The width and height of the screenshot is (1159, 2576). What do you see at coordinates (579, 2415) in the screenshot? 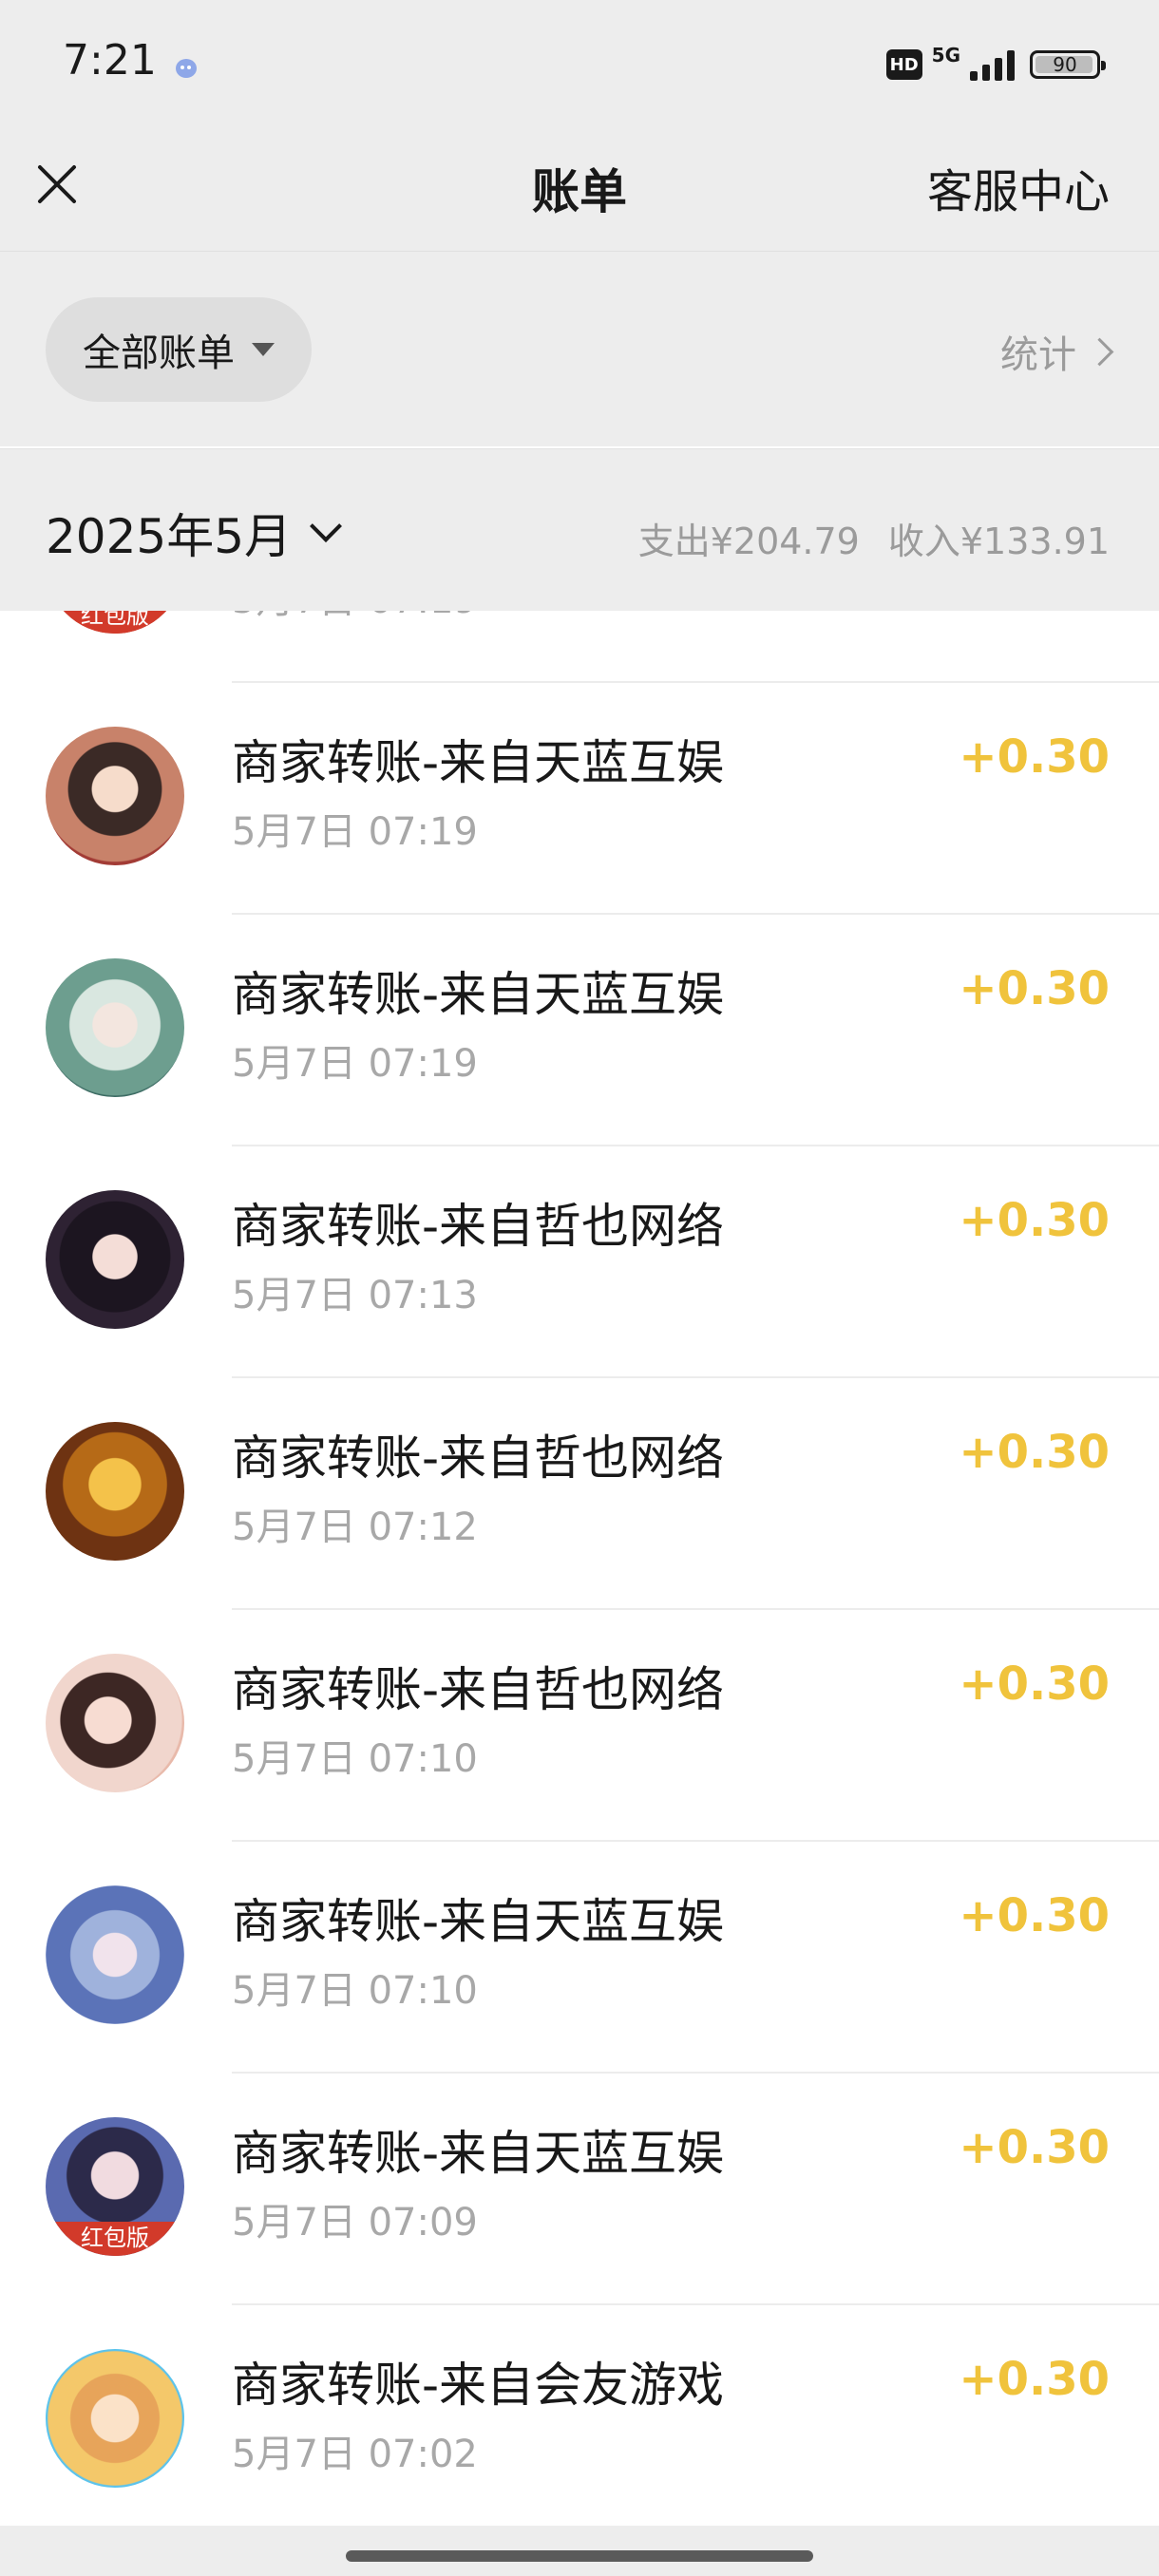
I see `transaction-row: 商家转账-来自会友游戏 5月7日 07:02 +0.30` at bounding box center [579, 2415].